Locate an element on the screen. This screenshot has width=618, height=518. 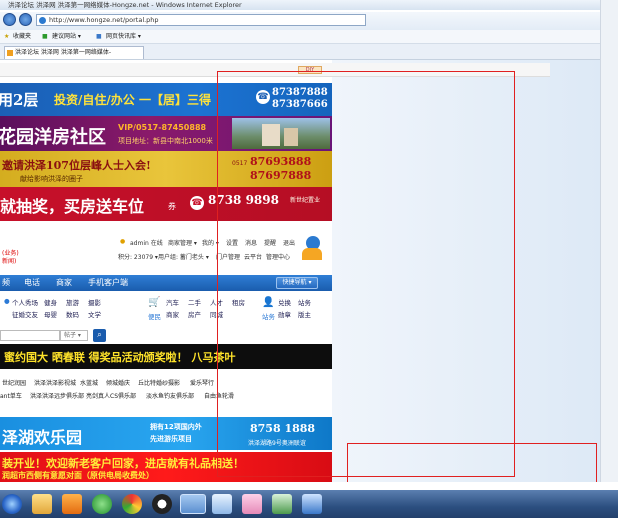
star-icon: ★ is located at coordinates (6, 37).